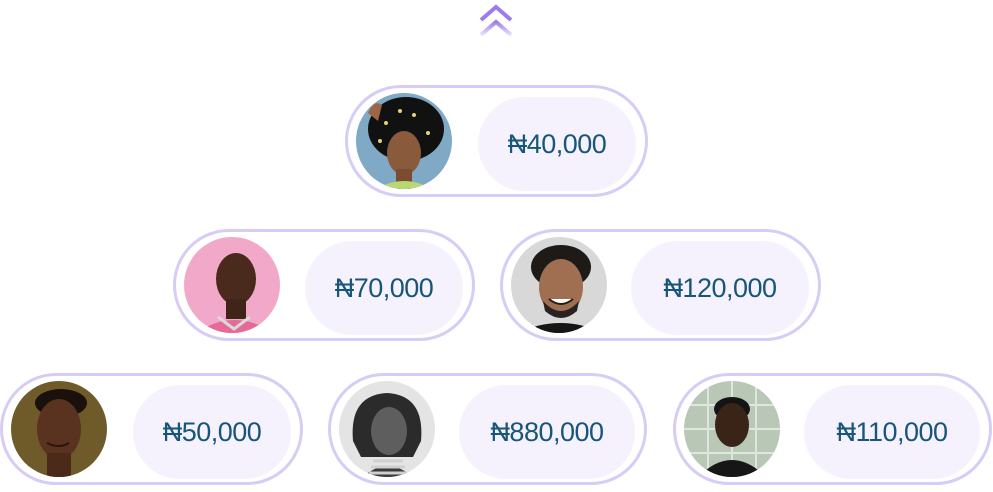 The width and height of the screenshot is (993, 492). Describe the element at coordinates (387, 429) in the screenshot. I see `woman-bob-hair-avatar` at that location.